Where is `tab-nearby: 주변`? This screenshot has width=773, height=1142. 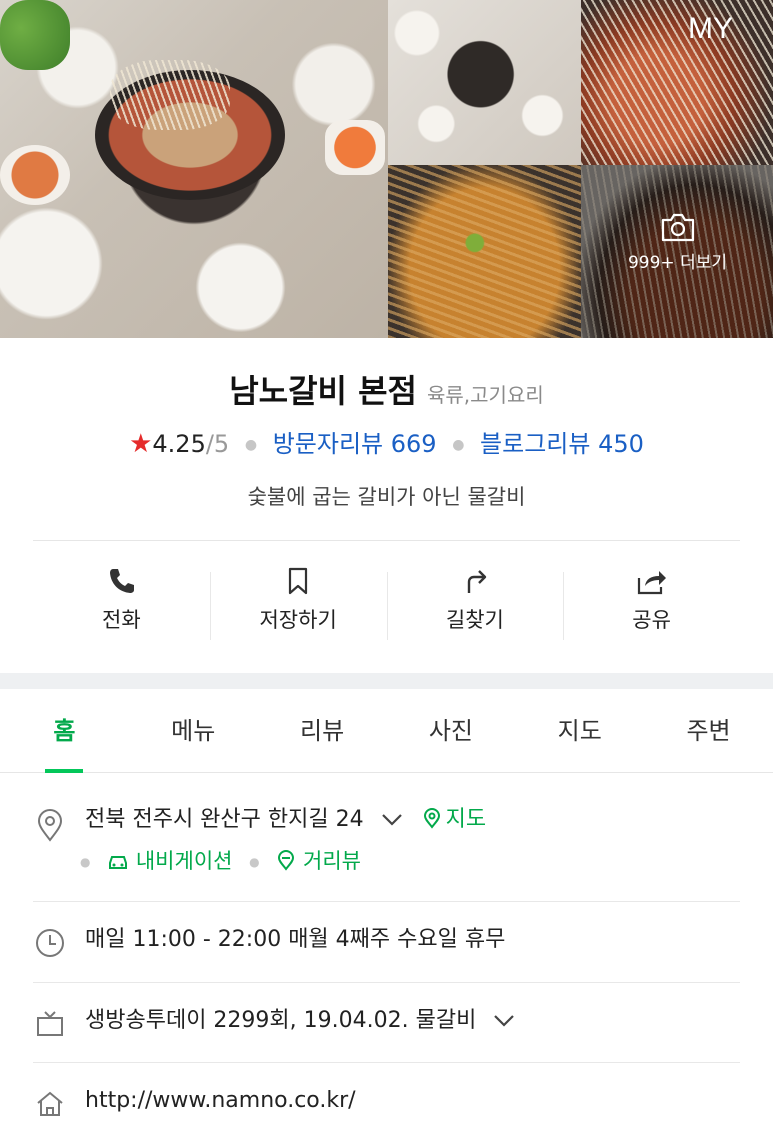
tab-nearby: 주변 is located at coordinates (708, 730).